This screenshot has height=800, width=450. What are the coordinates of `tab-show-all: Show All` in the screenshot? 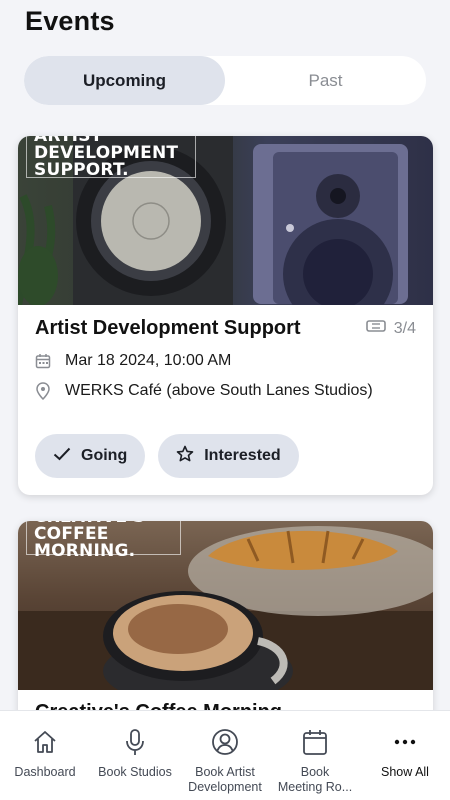 It's located at (405, 755).